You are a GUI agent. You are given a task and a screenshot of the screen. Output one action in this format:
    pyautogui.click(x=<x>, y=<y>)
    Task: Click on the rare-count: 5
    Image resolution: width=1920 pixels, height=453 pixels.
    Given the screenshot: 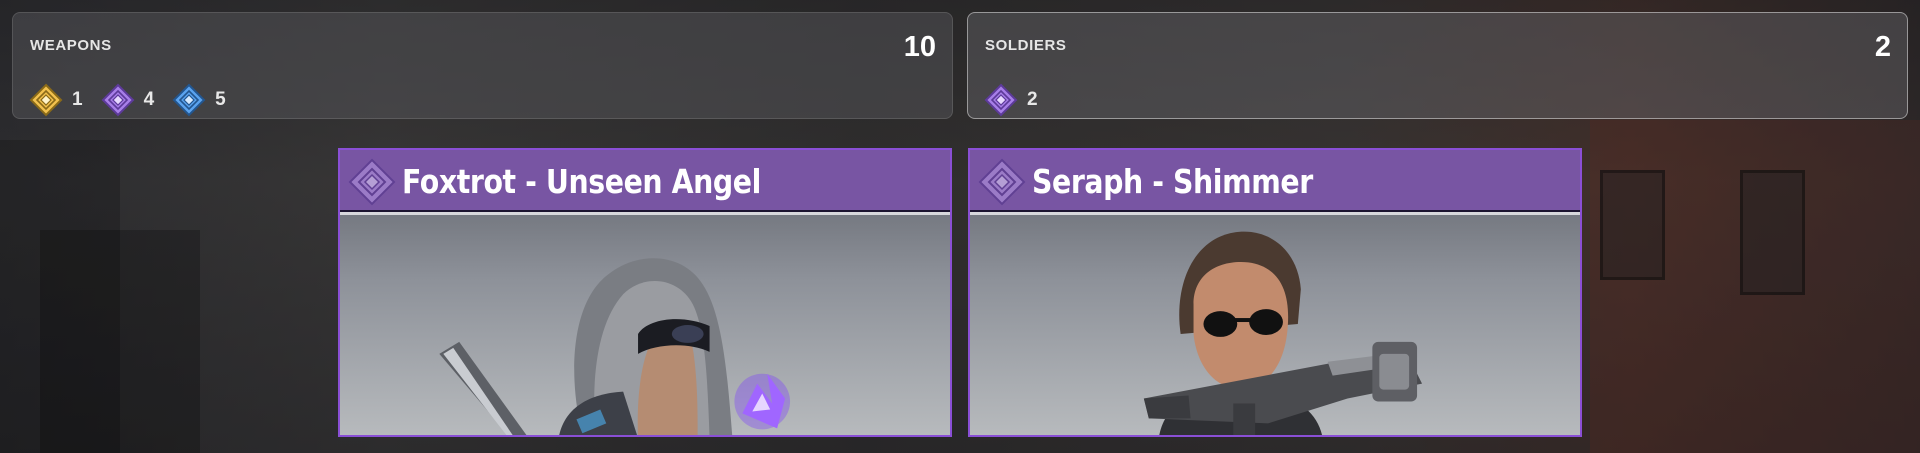 What is the action you would take?
    pyautogui.click(x=220, y=99)
    